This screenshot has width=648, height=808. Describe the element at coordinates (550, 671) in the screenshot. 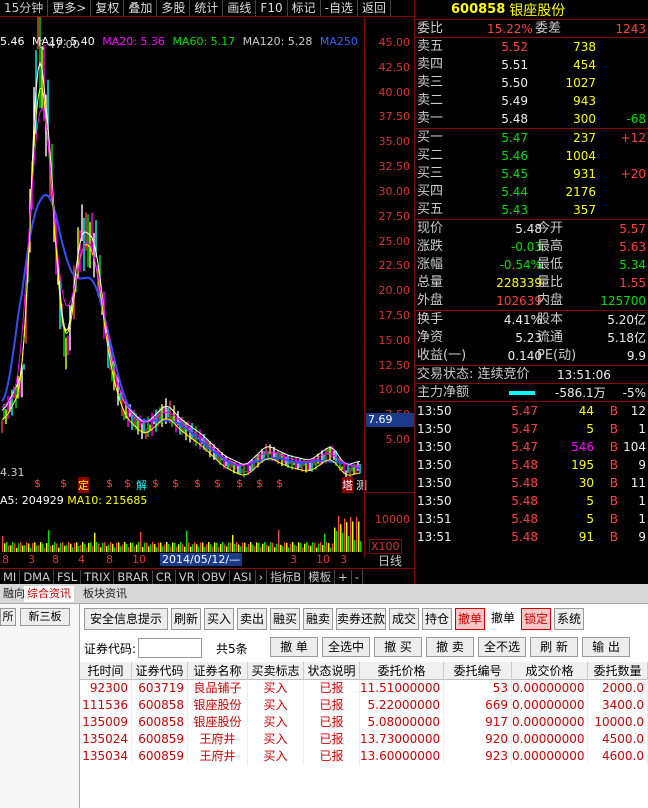

I see `column-header: 成交价格` at that location.